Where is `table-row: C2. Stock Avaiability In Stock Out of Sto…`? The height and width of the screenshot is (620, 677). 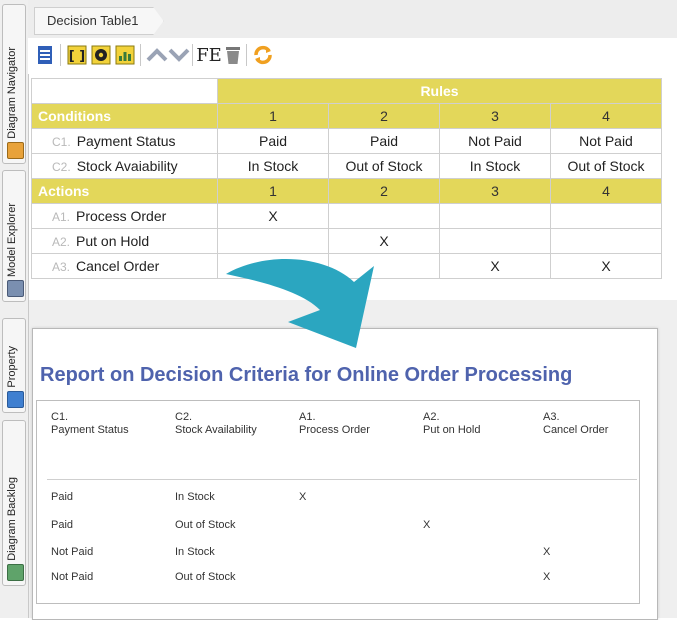 table-row: C2. Stock Avaiability In Stock Out of Sto… is located at coordinates (346, 166).